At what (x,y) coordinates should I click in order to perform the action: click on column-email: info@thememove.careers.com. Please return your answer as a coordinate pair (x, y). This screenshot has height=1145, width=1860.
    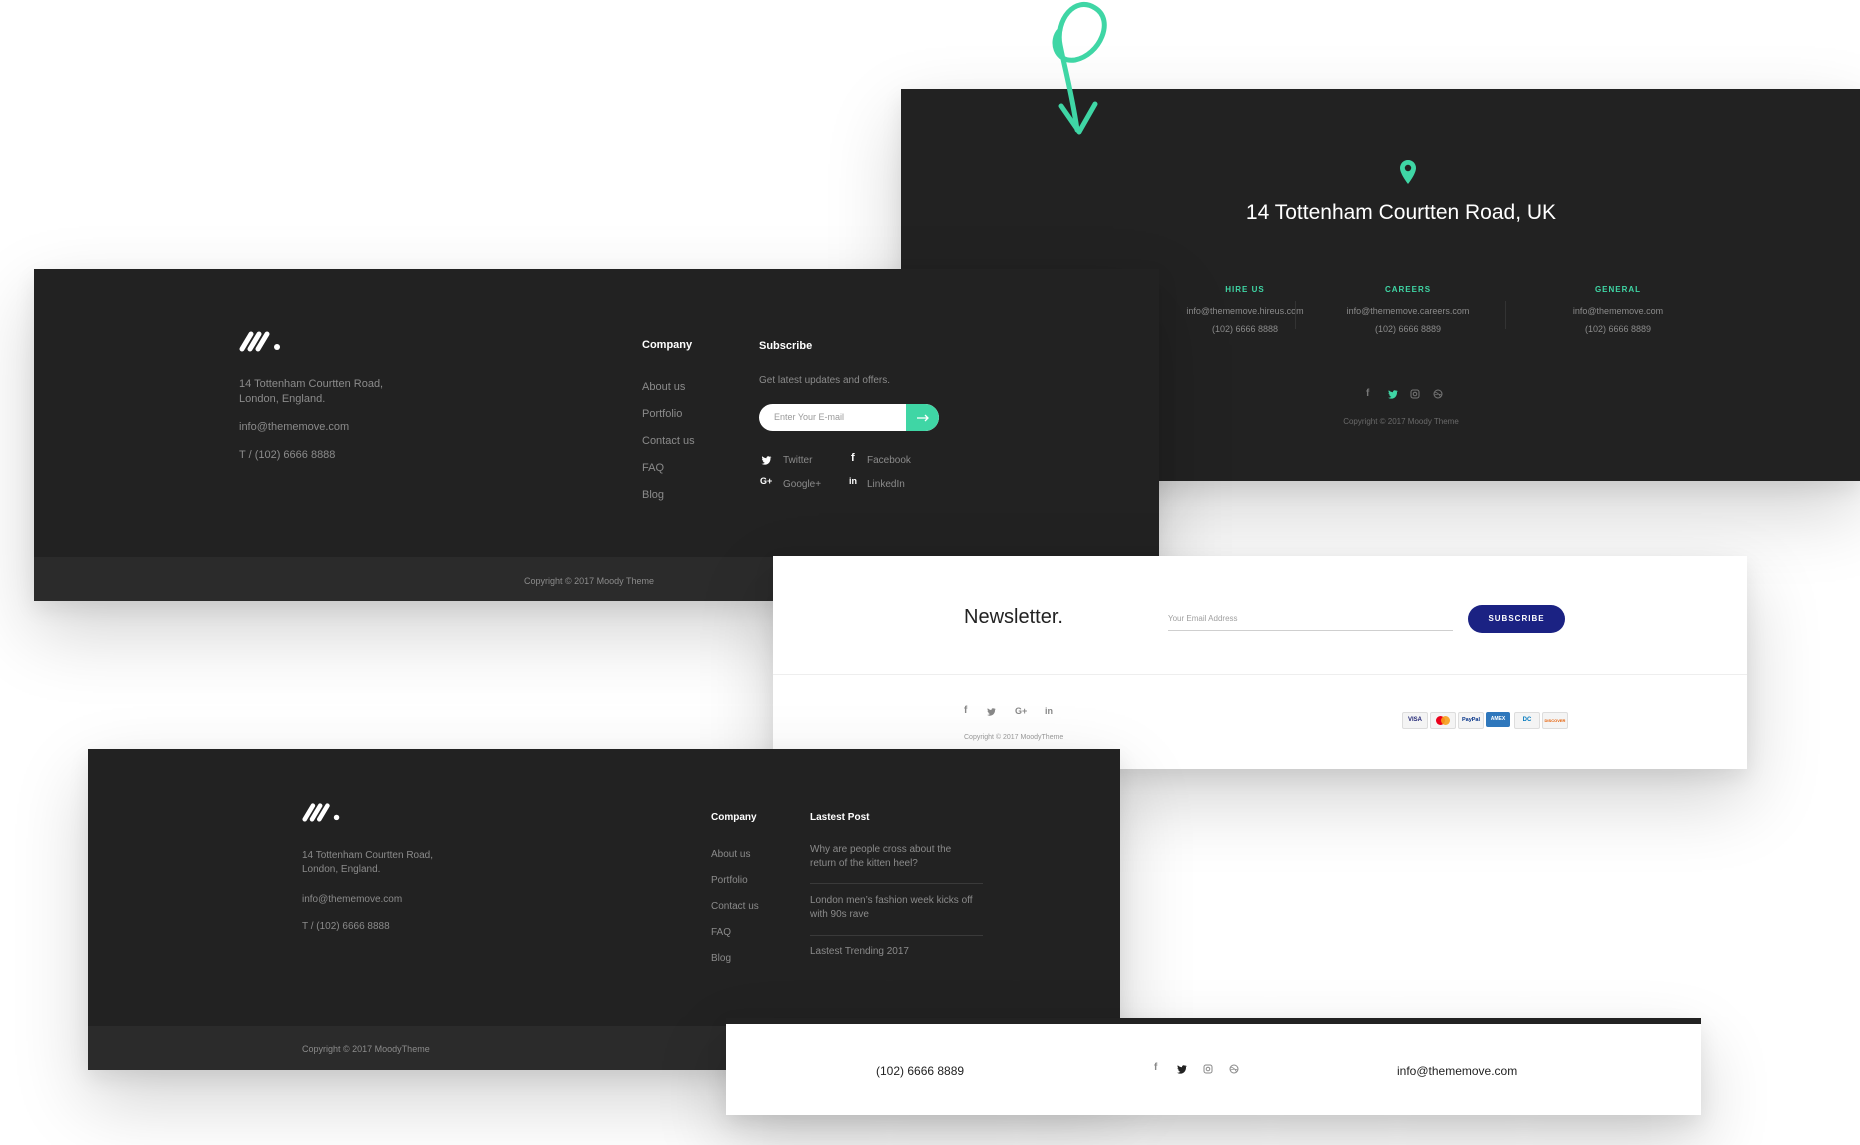
    Looking at the image, I should click on (1408, 311).